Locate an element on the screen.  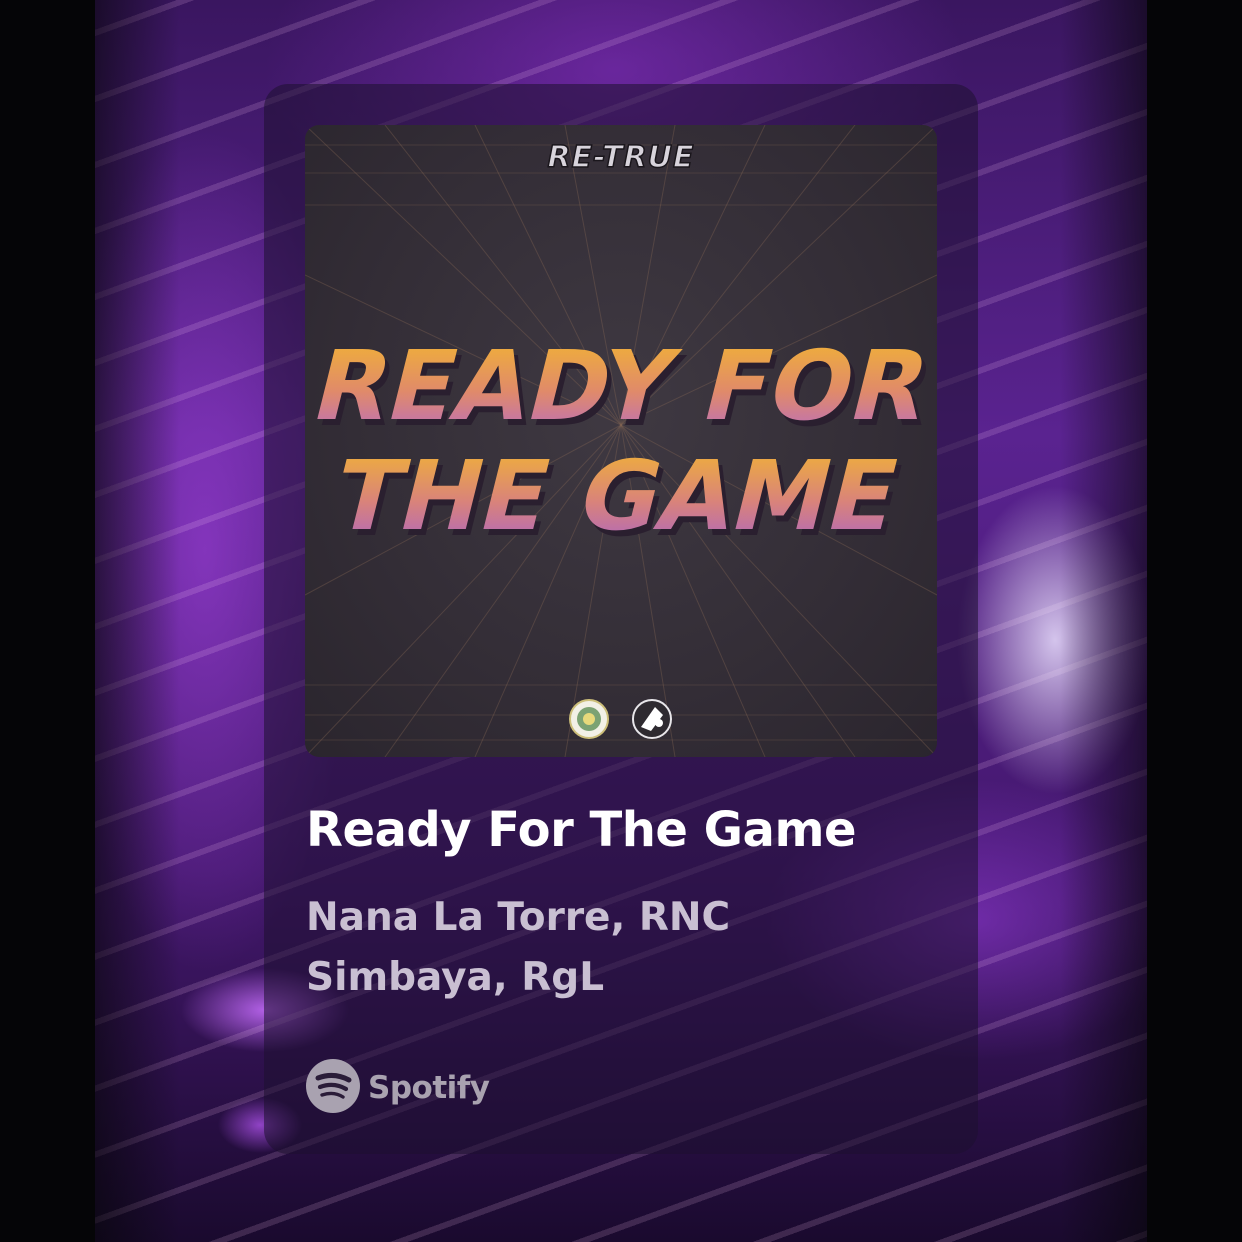
cover-label-top: RE-TRUE is located at coordinates (620, 157).